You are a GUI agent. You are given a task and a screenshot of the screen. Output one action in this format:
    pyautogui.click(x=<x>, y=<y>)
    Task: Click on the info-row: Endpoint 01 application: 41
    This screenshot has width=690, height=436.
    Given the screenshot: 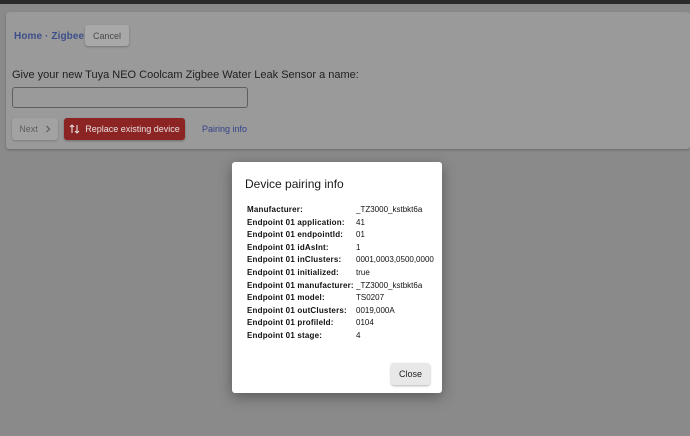 What is the action you would take?
    pyautogui.click(x=340, y=223)
    